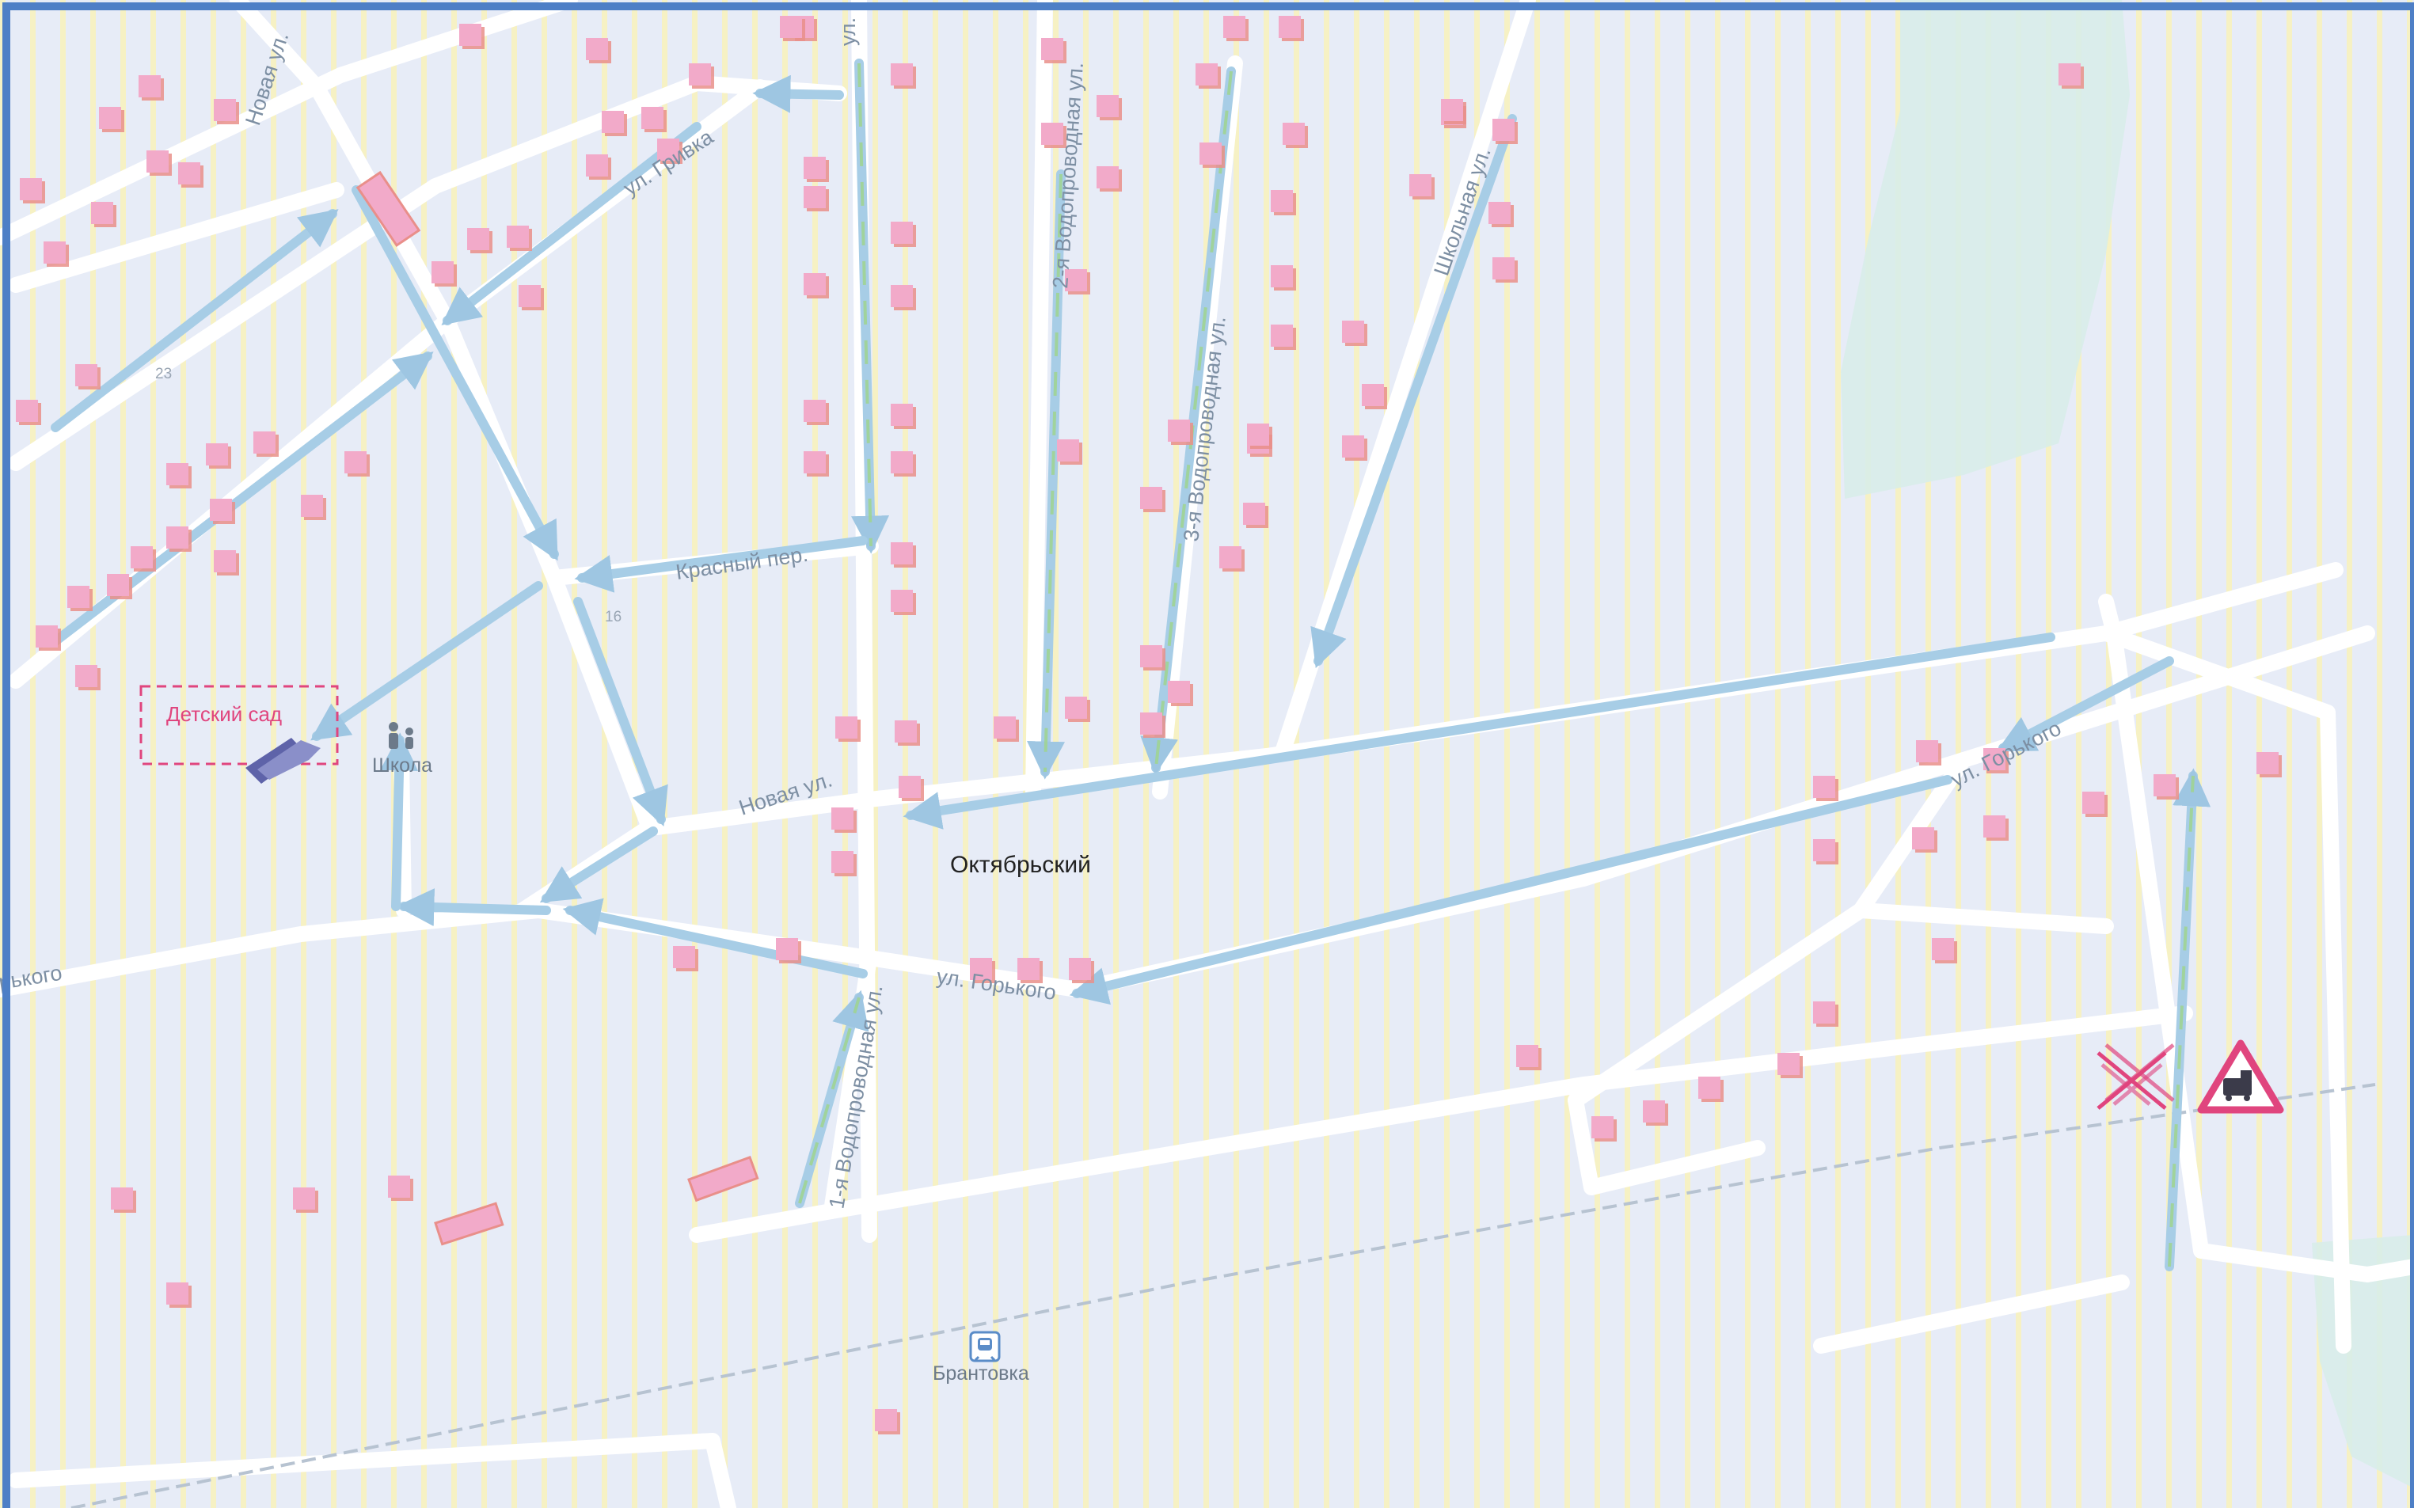  I want to click on route-segment, so click(473, 907).